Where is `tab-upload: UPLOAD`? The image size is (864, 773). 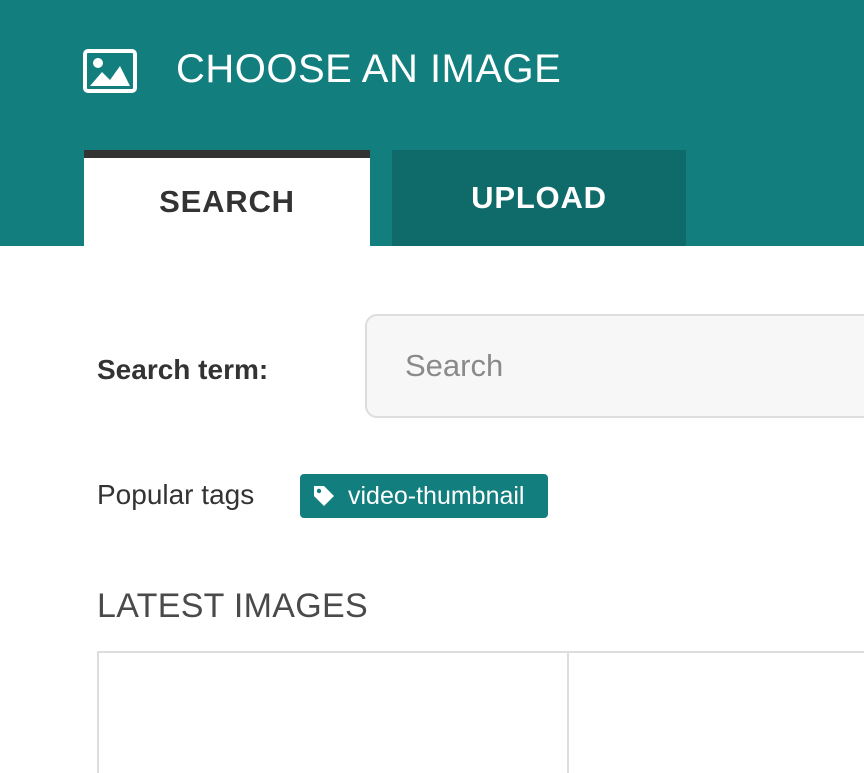
tab-upload: UPLOAD is located at coordinates (539, 198).